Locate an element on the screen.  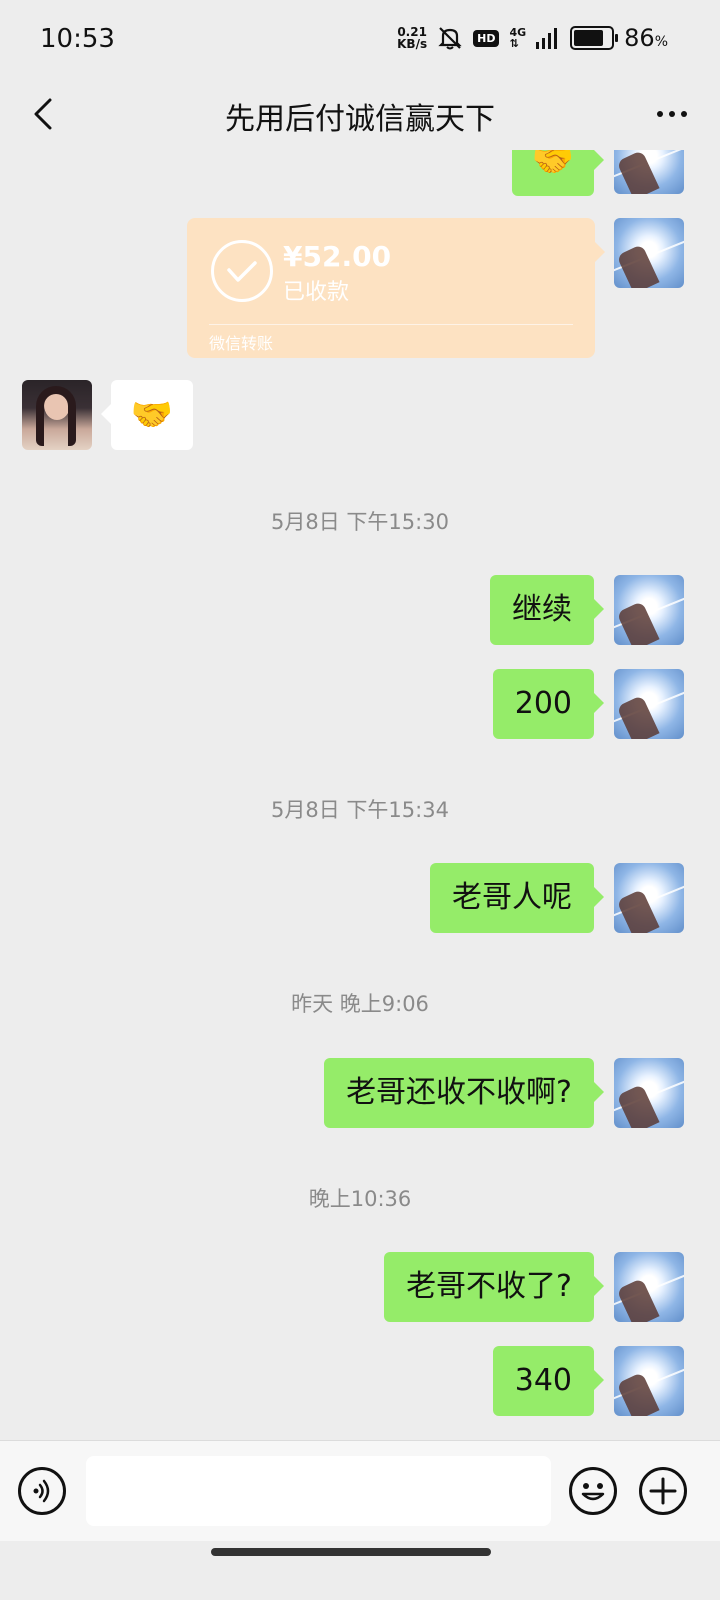
battery-percent: 86% is located at coordinates (646, 38).